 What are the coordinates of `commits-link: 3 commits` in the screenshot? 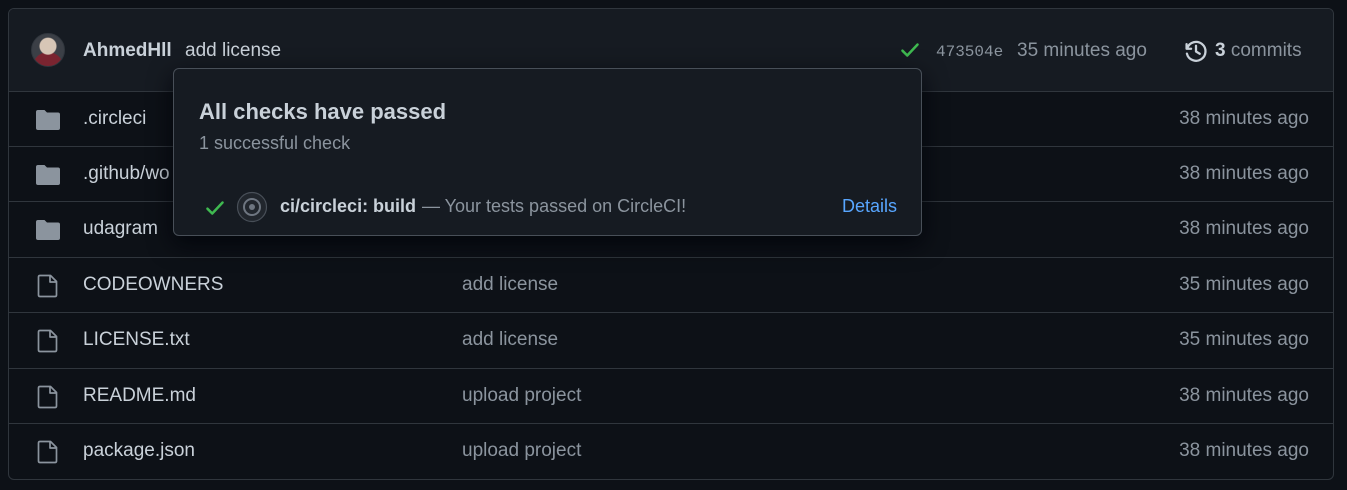 It's located at (1258, 51).